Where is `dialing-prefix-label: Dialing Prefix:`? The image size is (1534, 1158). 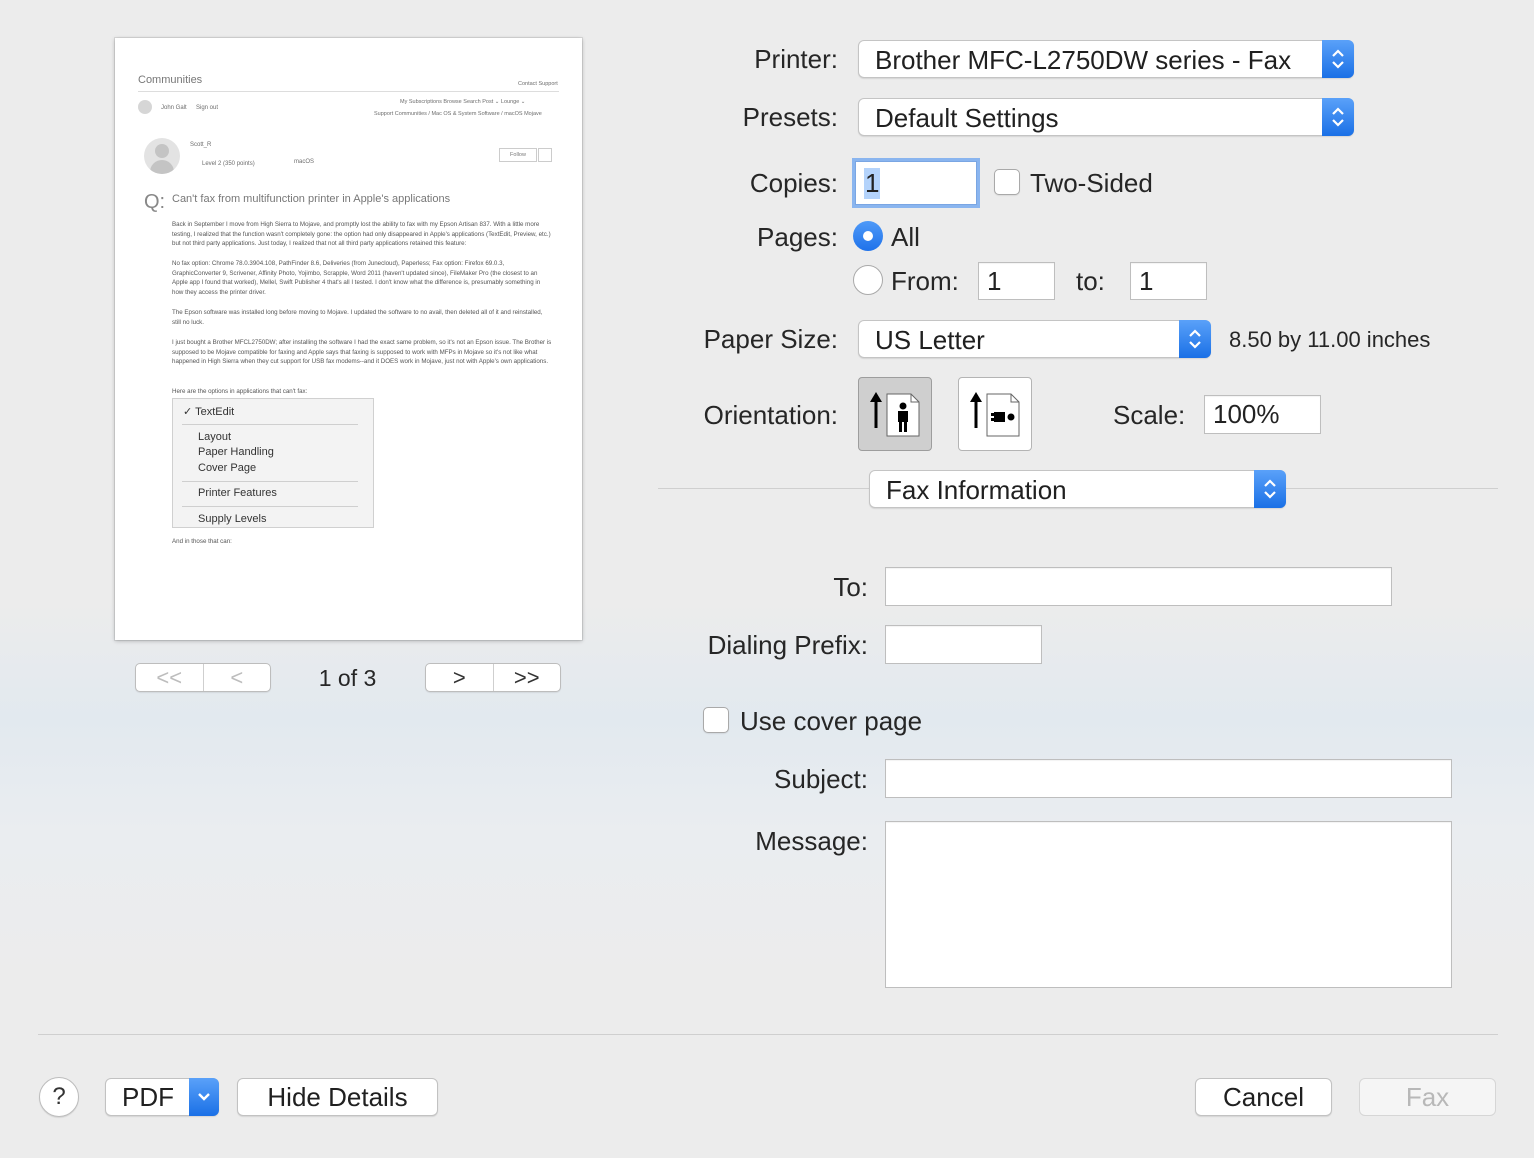
dialing-prefix-label: Dialing Prefix: is located at coordinates (787, 645).